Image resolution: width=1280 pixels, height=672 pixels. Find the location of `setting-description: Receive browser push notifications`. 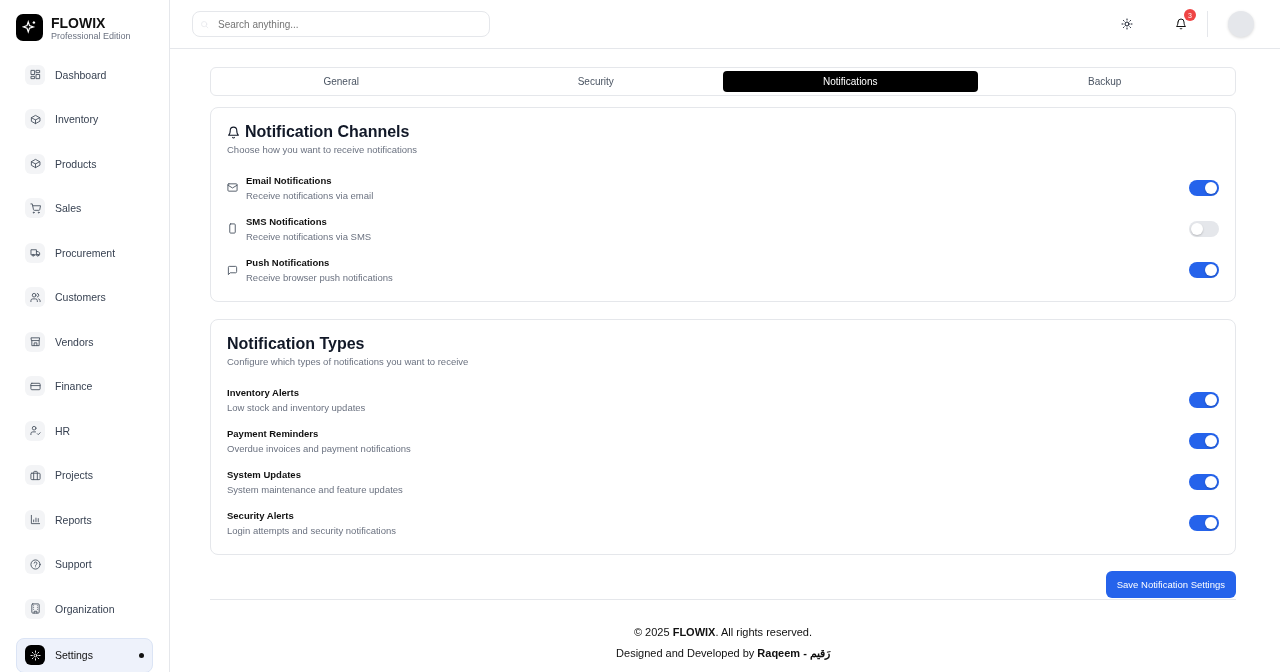

setting-description: Receive browser push notifications is located at coordinates (319, 278).